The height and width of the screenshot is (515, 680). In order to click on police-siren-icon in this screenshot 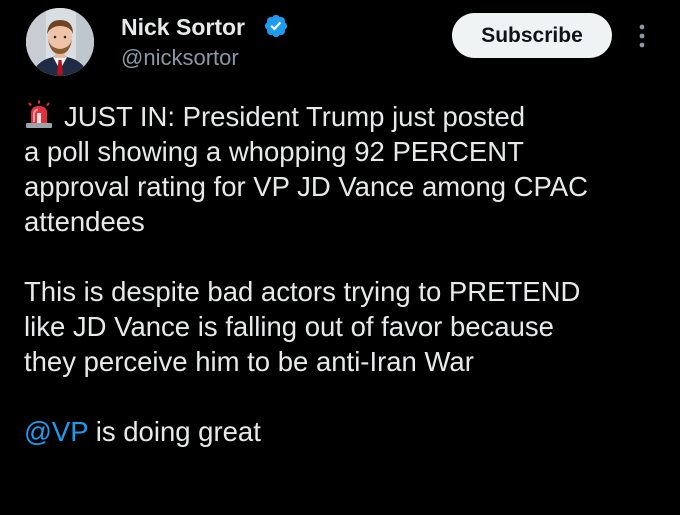, I will do `click(39, 114)`.